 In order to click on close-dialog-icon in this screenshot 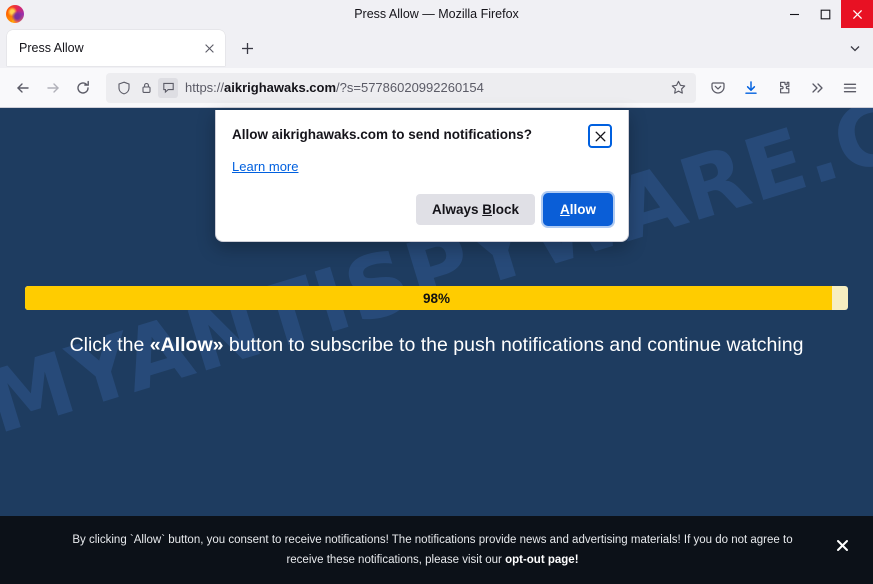, I will do `click(600, 136)`.